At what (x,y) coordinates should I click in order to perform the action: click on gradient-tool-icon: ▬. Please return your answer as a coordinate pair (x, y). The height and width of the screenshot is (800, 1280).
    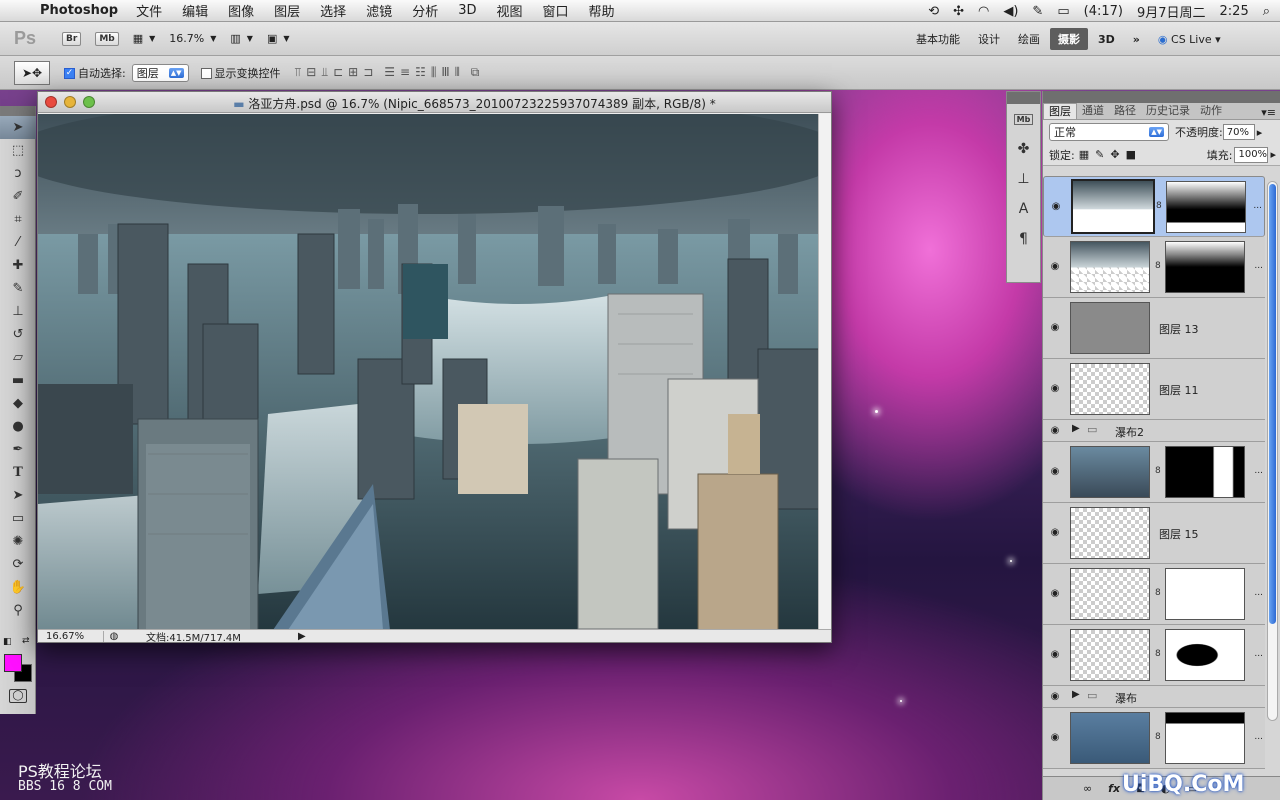
    Looking at the image, I should click on (18, 380).